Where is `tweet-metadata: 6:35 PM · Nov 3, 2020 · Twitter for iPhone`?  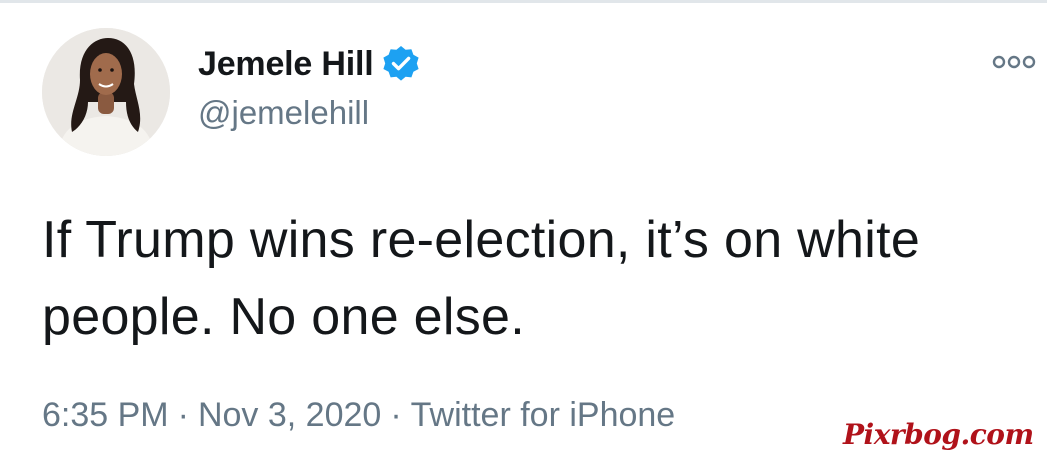
tweet-metadata: 6:35 PM · Nov 3, 2020 · Twitter for iPhone is located at coordinates (358, 415).